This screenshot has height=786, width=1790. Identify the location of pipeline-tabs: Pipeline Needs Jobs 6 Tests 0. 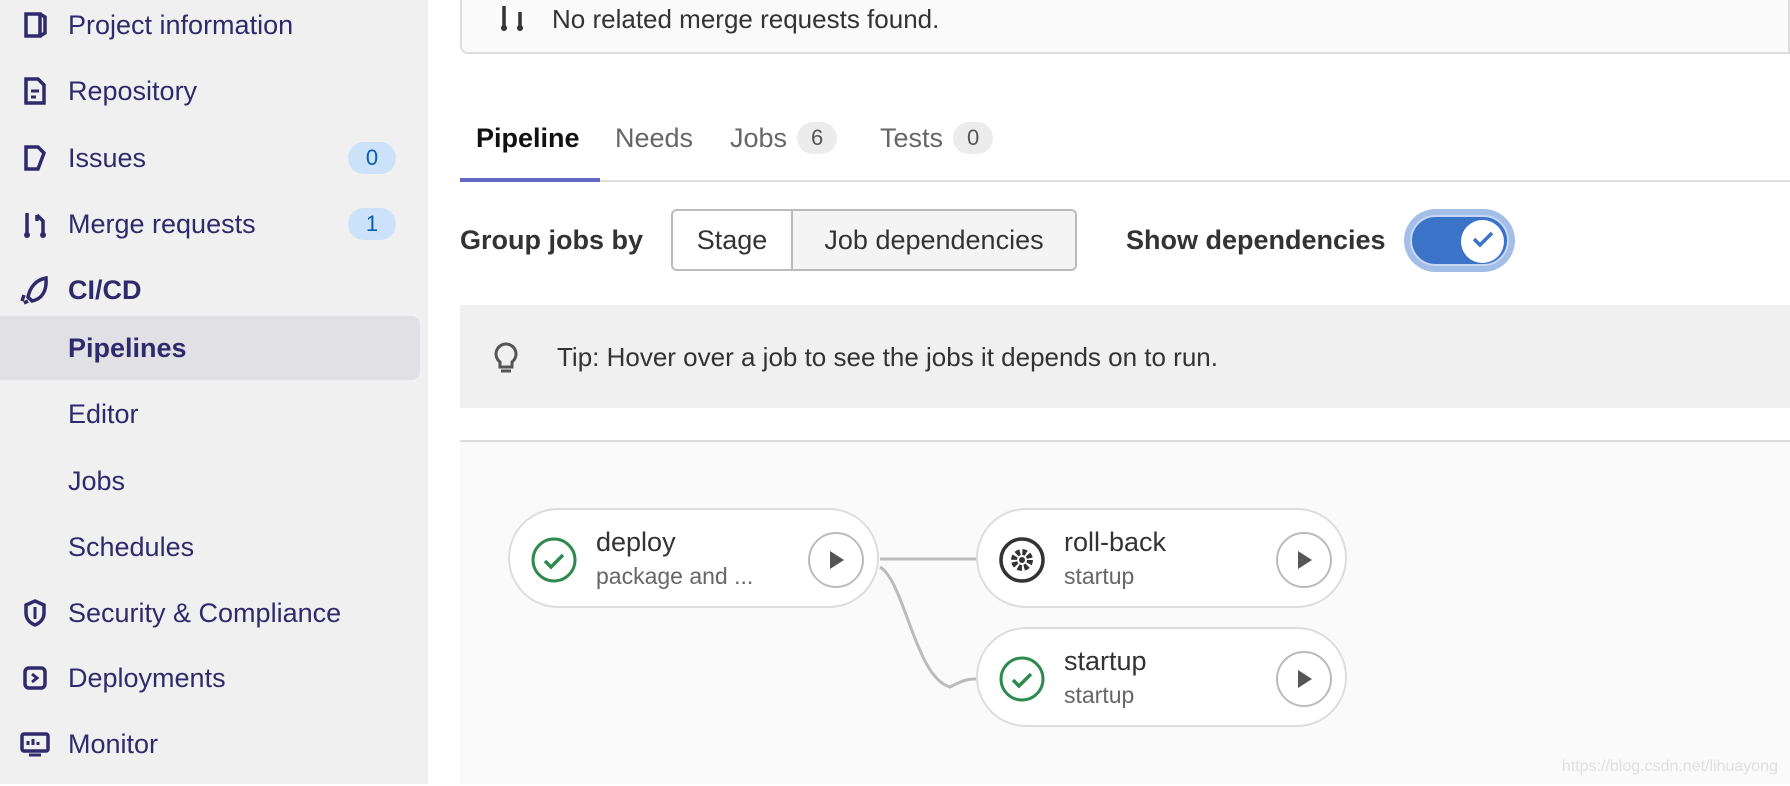
(1125, 146).